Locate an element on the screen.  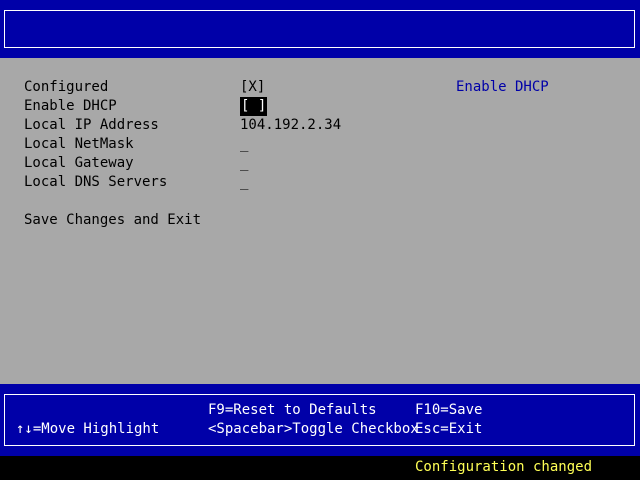
toggle-checkbox-key-hint: <Spacebar>Toggle Checkbox is located at coordinates (313, 429).